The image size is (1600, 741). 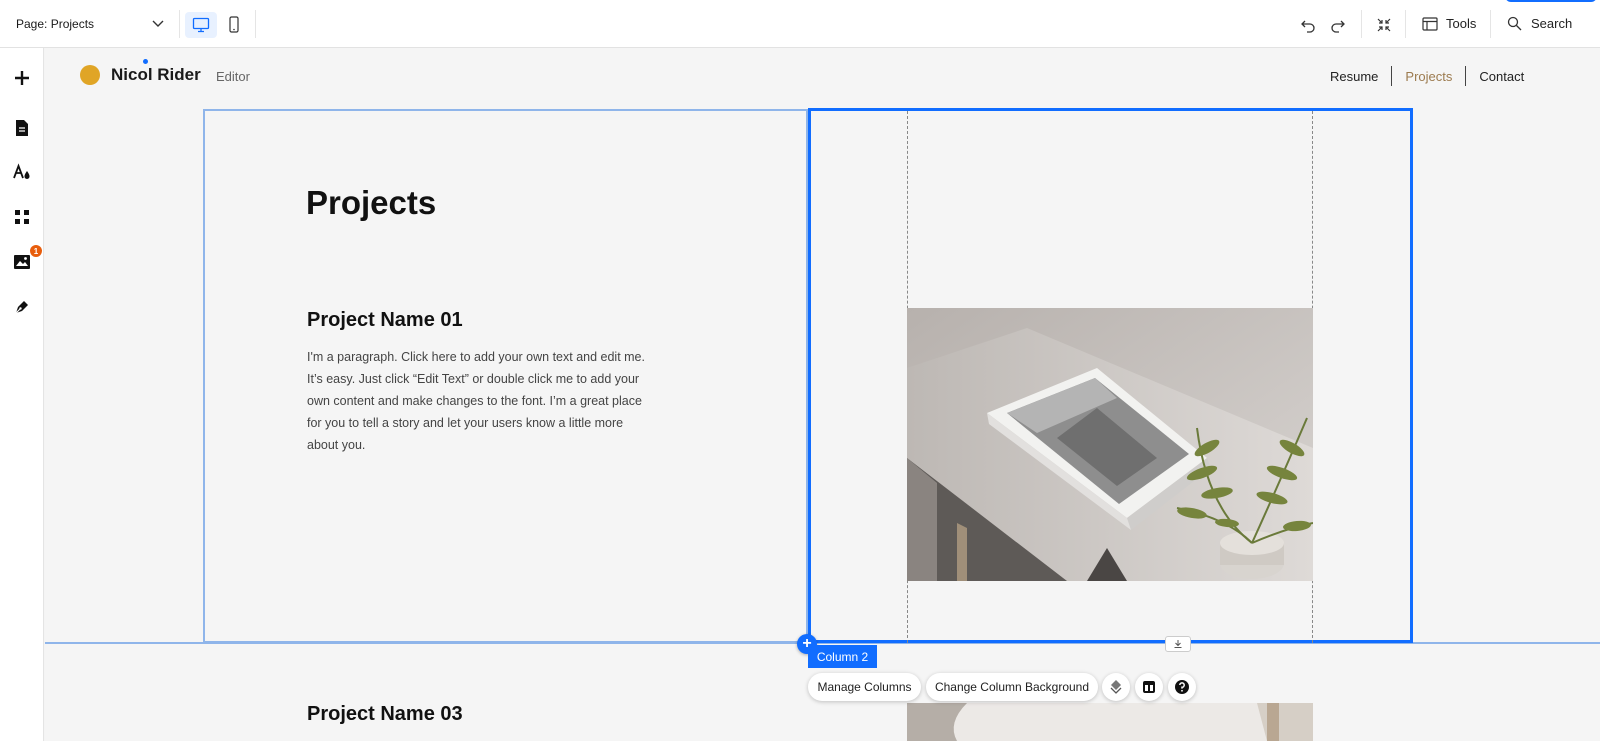 I want to click on add-icon, so click(x=22, y=78).